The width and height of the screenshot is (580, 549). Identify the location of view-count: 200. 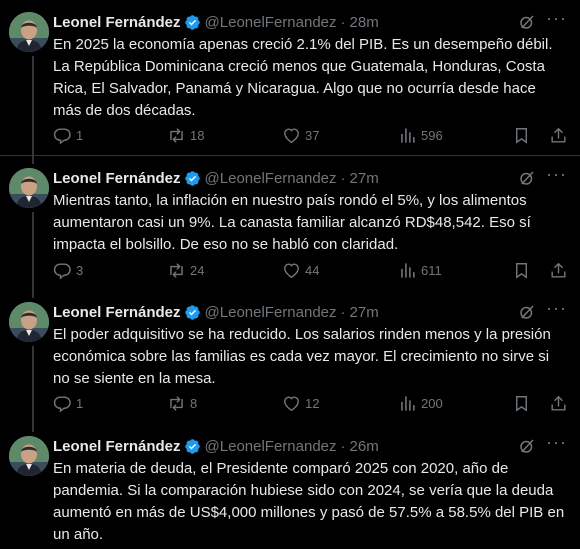
(432, 403).